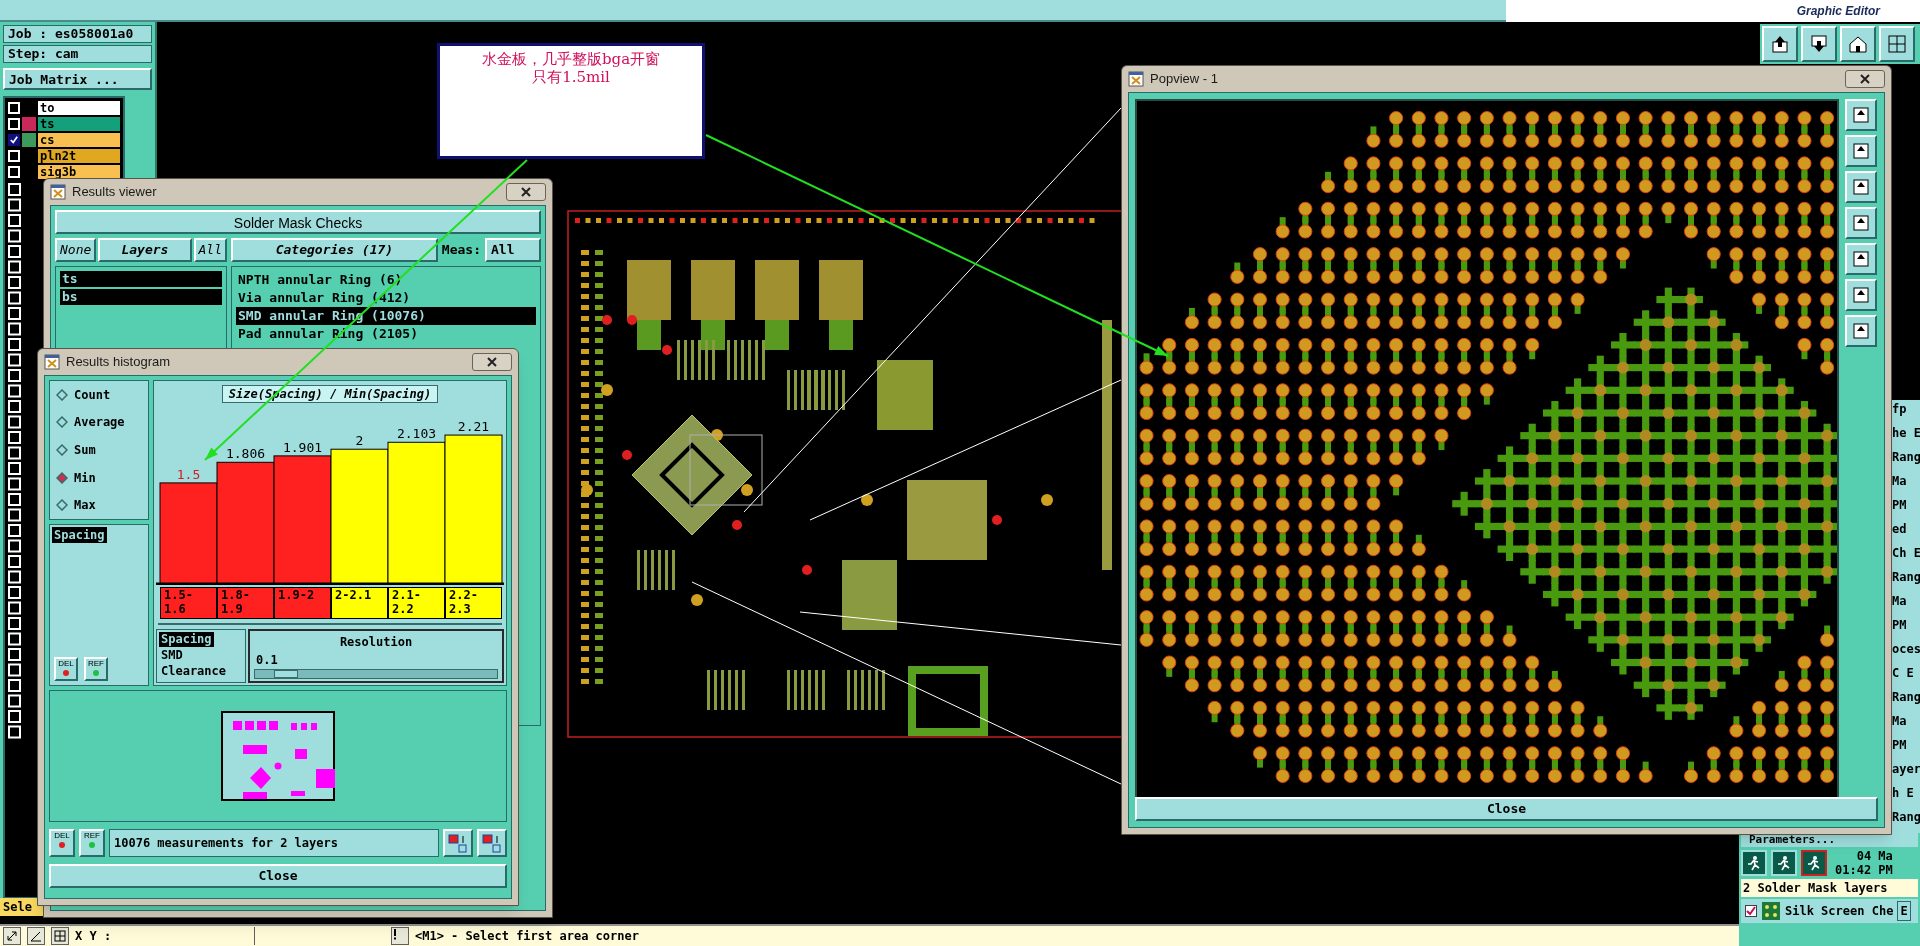 Image resolution: width=1920 pixels, height=946 pixels. I want to click on categories-button: Categories (17), so click(334, 250).